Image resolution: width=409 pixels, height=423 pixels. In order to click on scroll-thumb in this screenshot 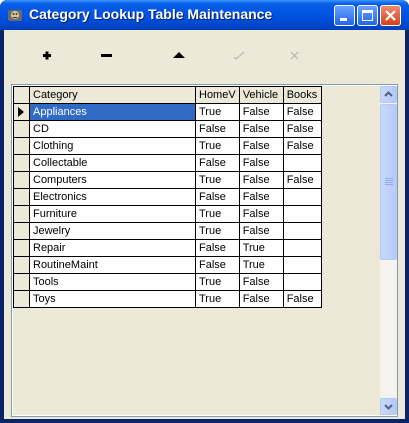, I will do `click(388, 182)`.